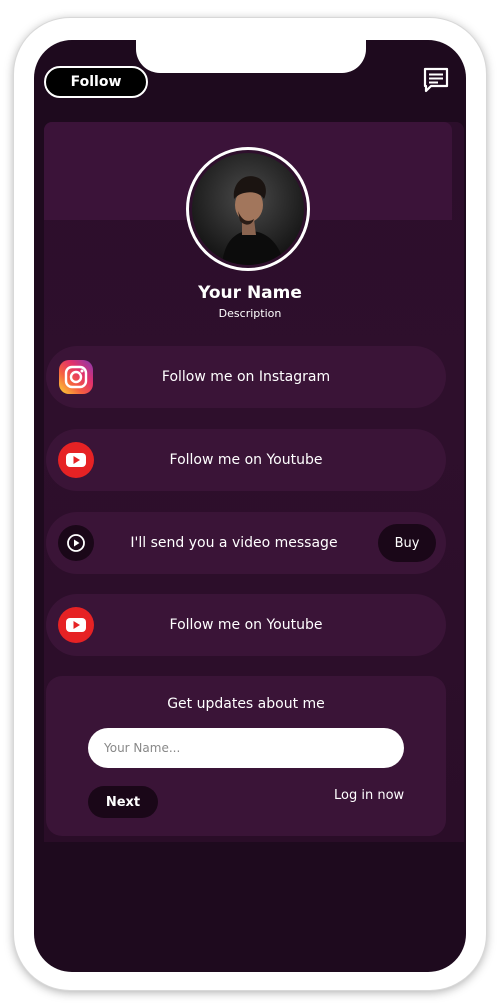  What do you see at coordinates (369, 795) in the screenshot?
I see `login-link: Log in now` at bounding box center [369, 795].